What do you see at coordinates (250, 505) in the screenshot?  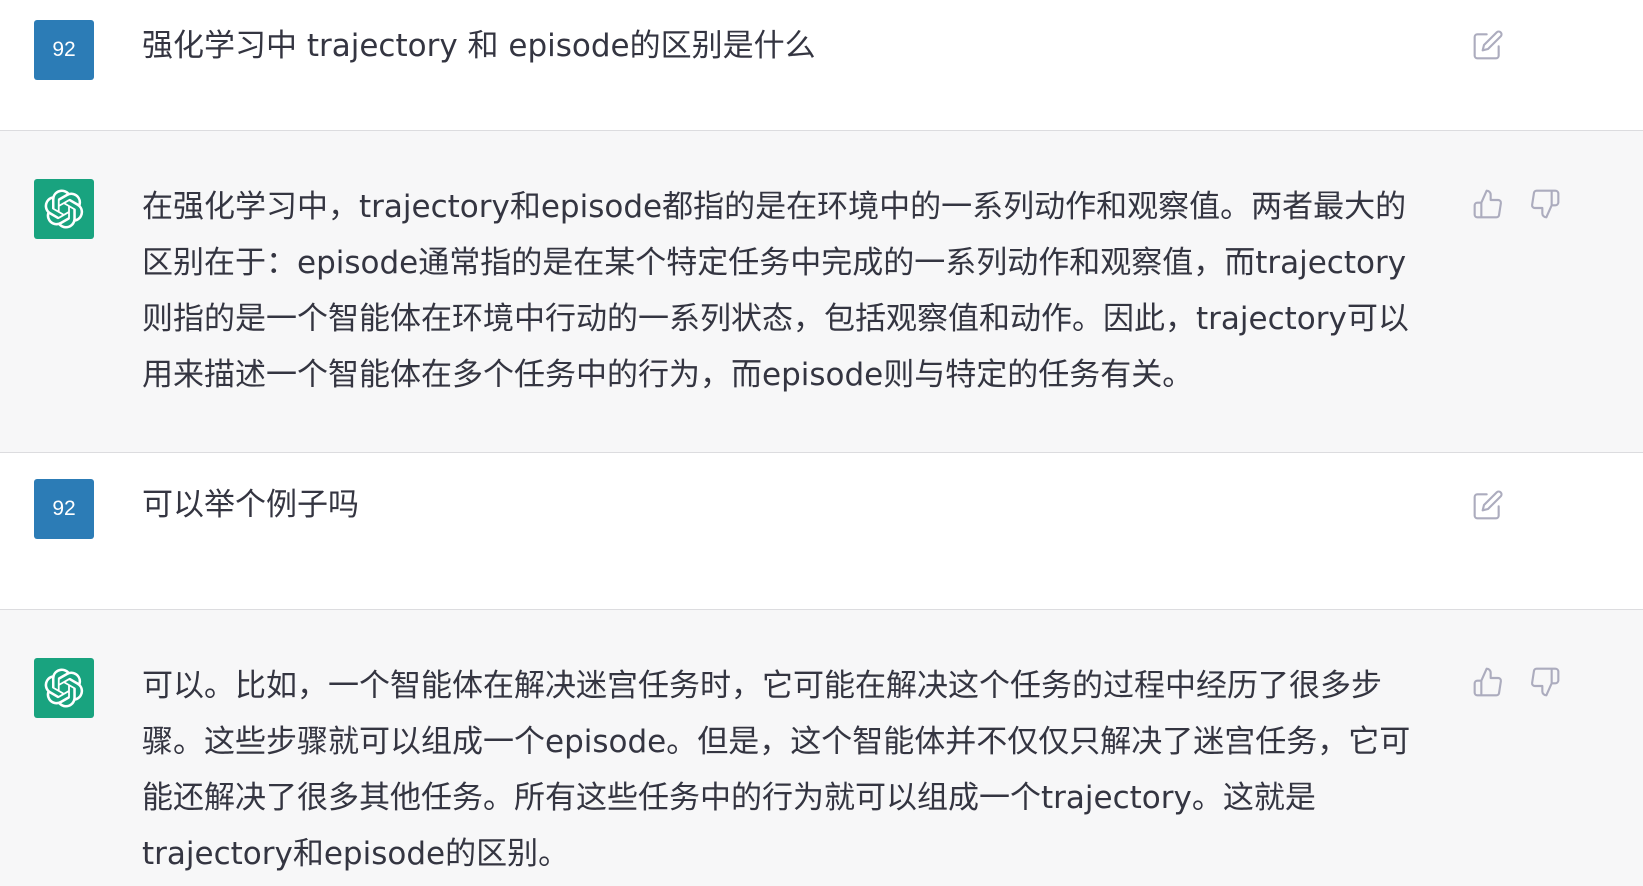 I see `user-message-text: 可以举个例子吗` at bounding box center [250, 505].